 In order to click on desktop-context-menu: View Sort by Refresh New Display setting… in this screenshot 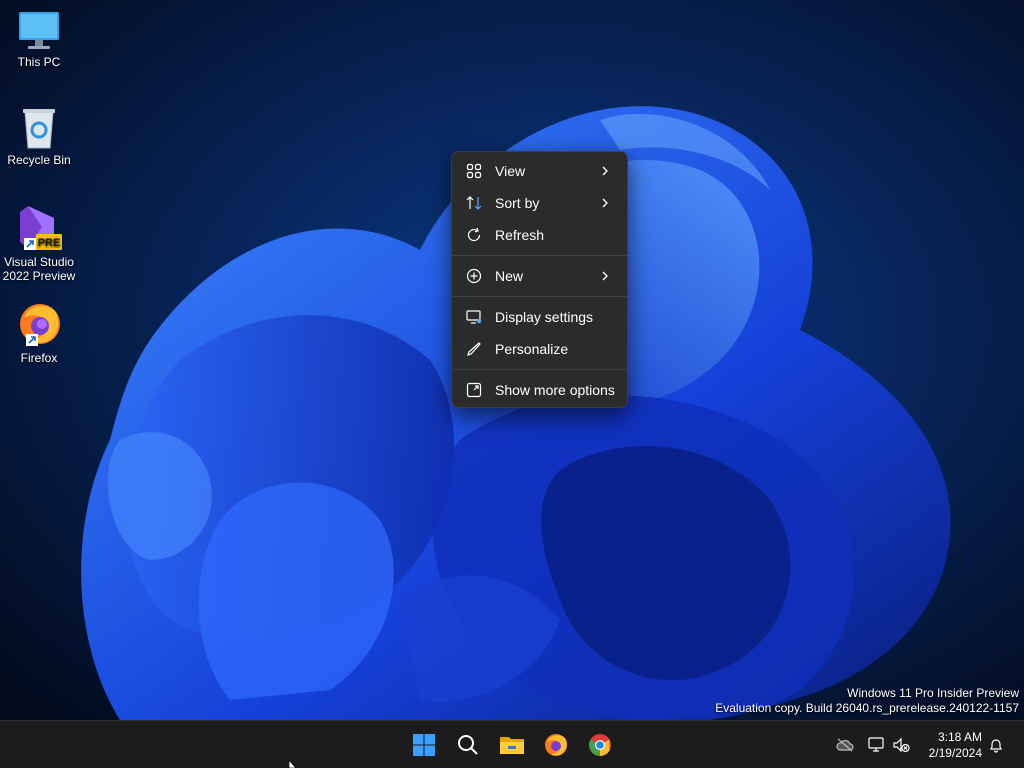, I will do `click(539, 279)`.